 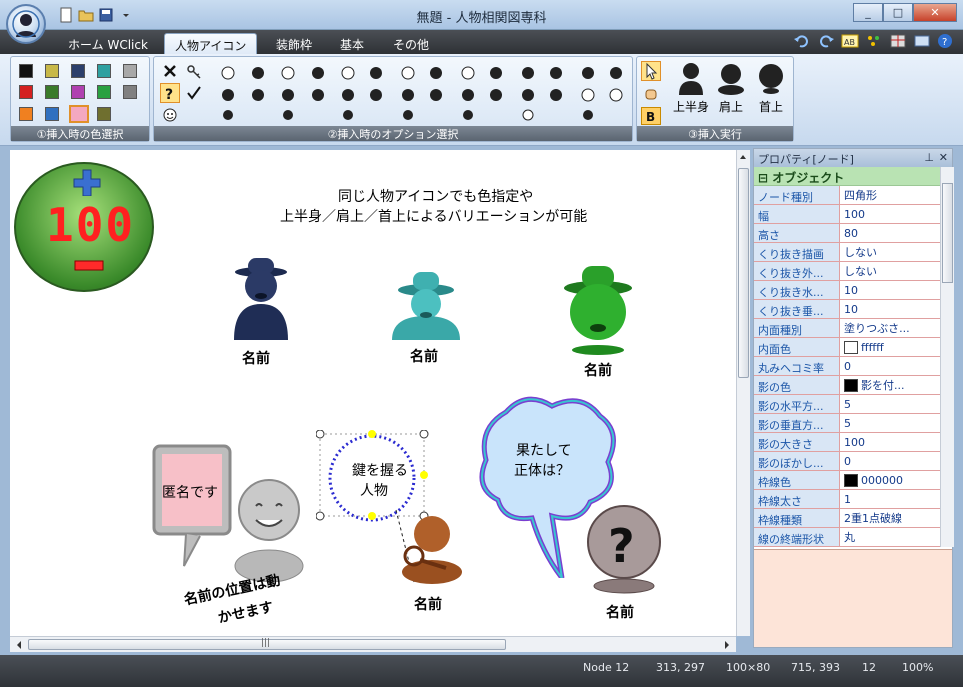 I want to click on canvas-horizontal-scrollbar: |||, so click(x=373, y=644).